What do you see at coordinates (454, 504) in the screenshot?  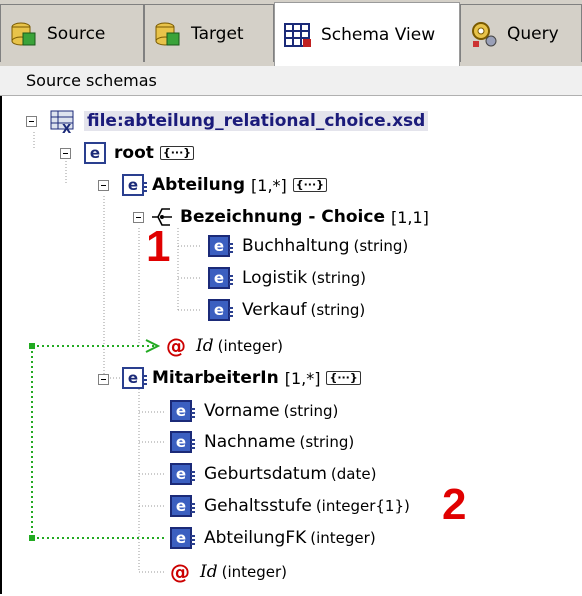 I see `callout-2: 2` at bounding box center [454, 504].